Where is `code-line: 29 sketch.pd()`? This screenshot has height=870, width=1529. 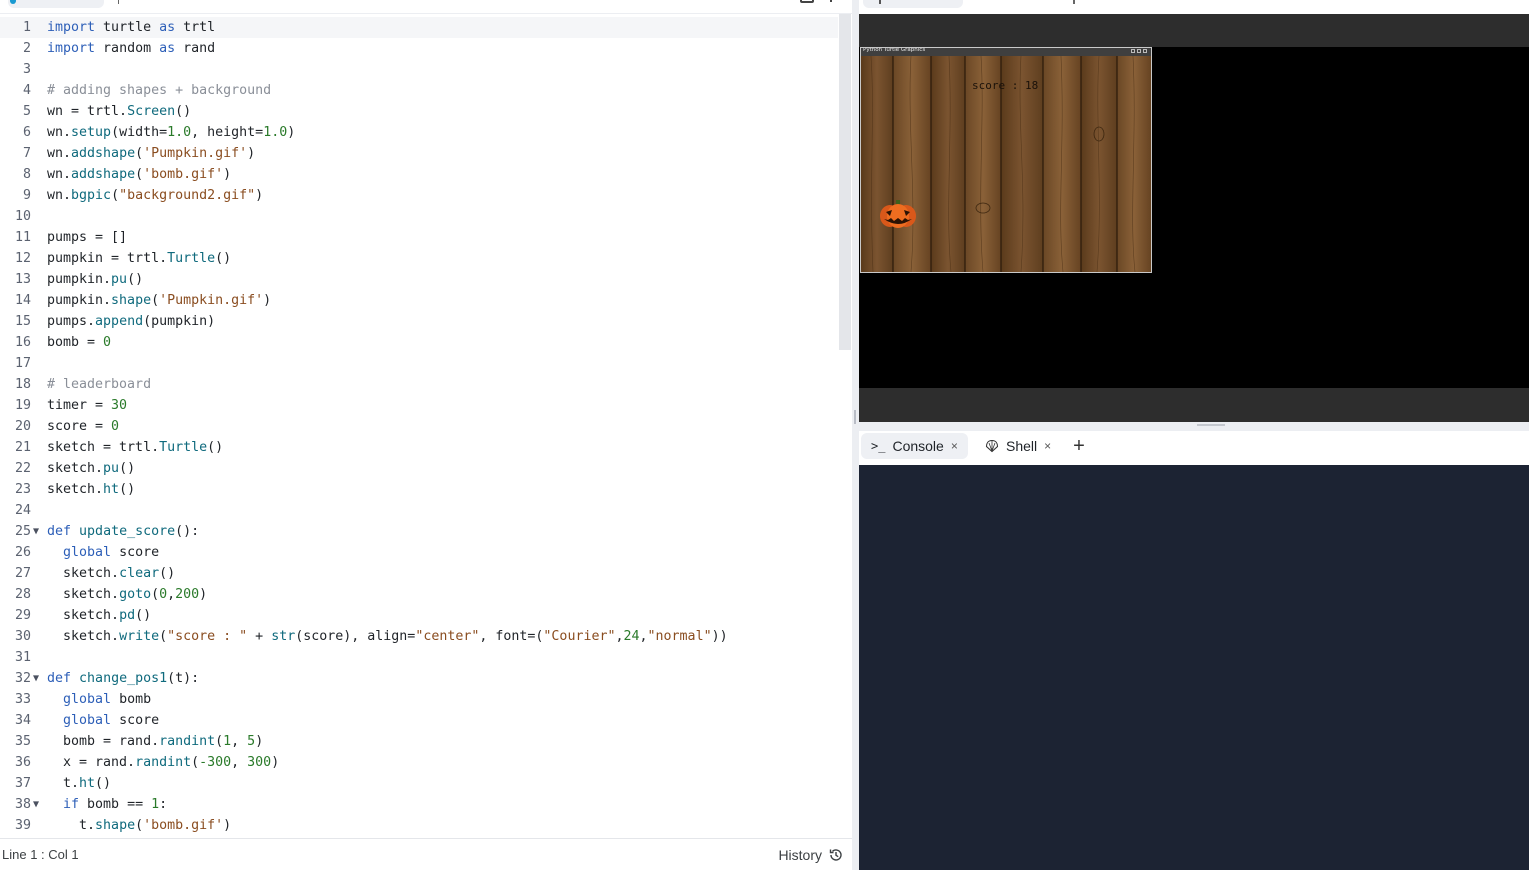 code-line: 29 sketch.pd() is located at coordinates (419, 615).